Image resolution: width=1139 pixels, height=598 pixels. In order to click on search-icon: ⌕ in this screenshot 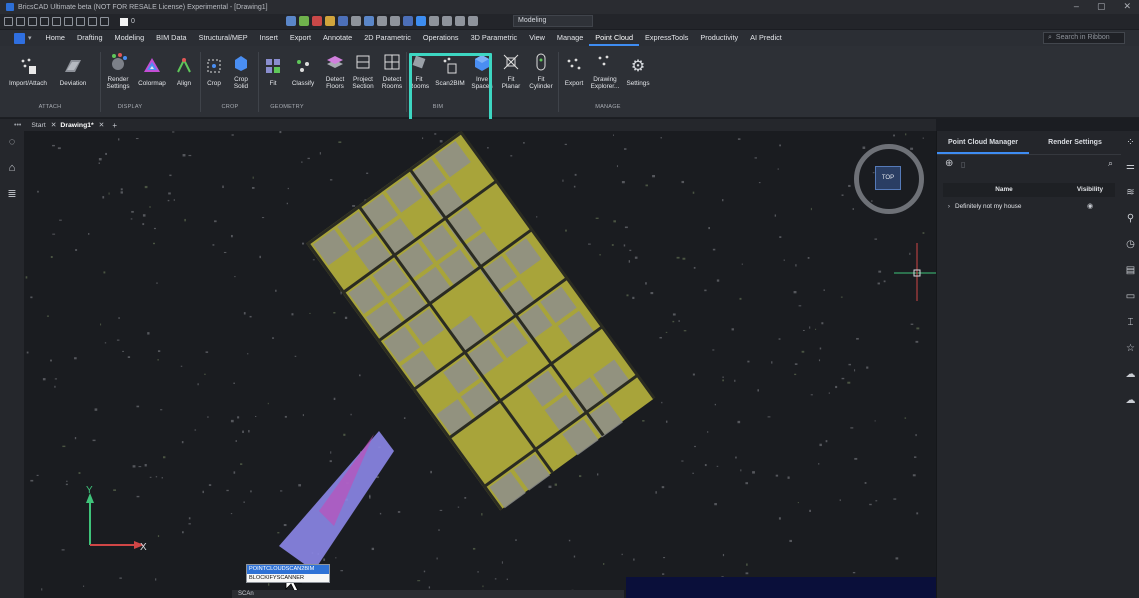, I will do `click(1110, 163)`.